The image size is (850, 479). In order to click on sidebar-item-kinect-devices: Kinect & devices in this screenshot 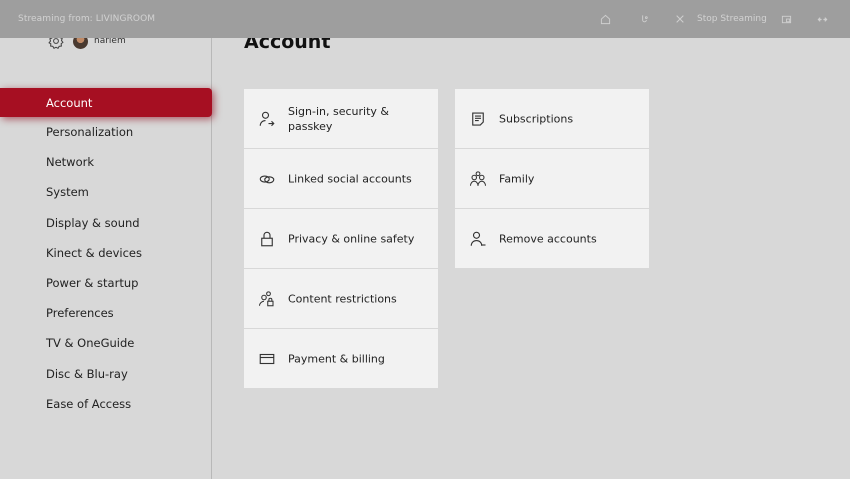, I will do `click(106, 253)`.